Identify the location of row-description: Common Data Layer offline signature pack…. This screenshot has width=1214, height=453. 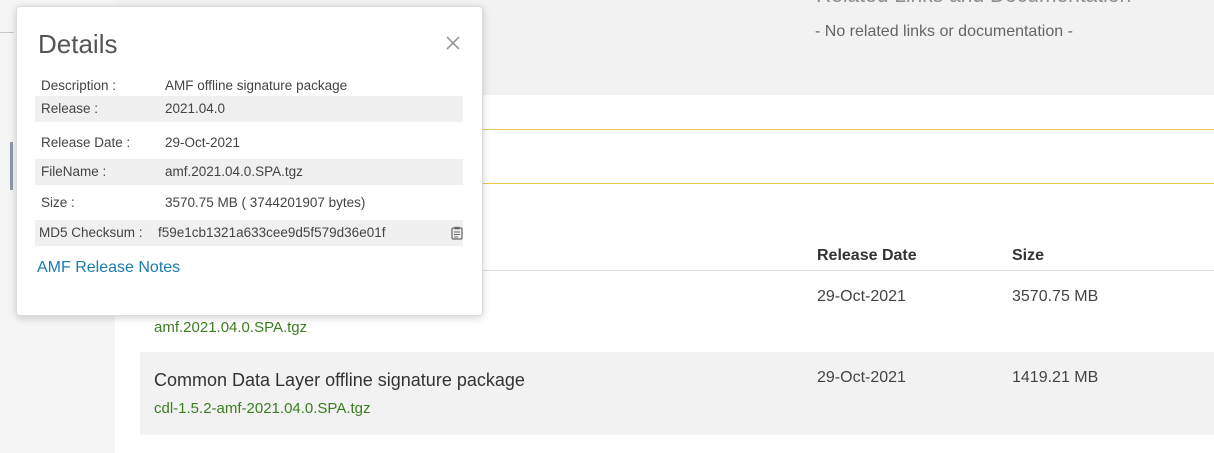
(339, 380).